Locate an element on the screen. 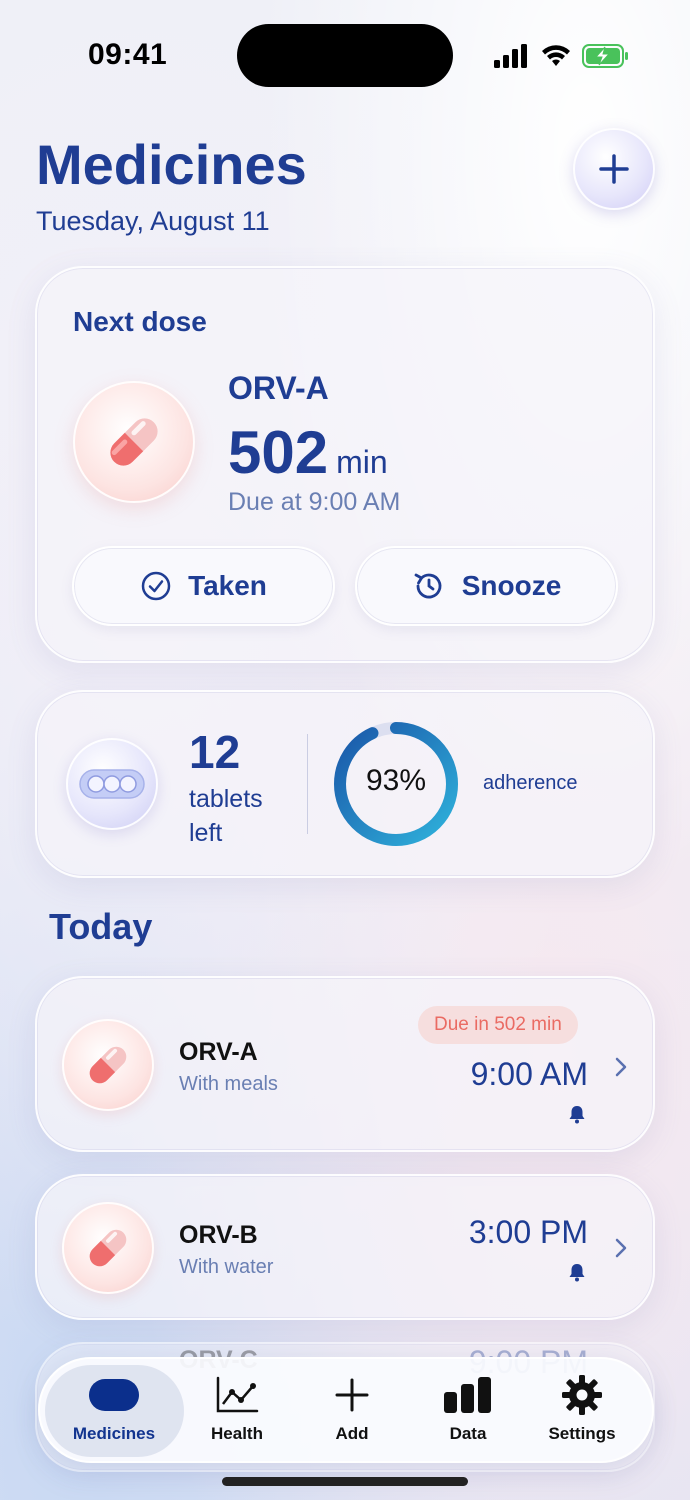 The height and width of the screenshot is (1500, 690). tab-settings: Settings is located at coordinates (582, 1408).